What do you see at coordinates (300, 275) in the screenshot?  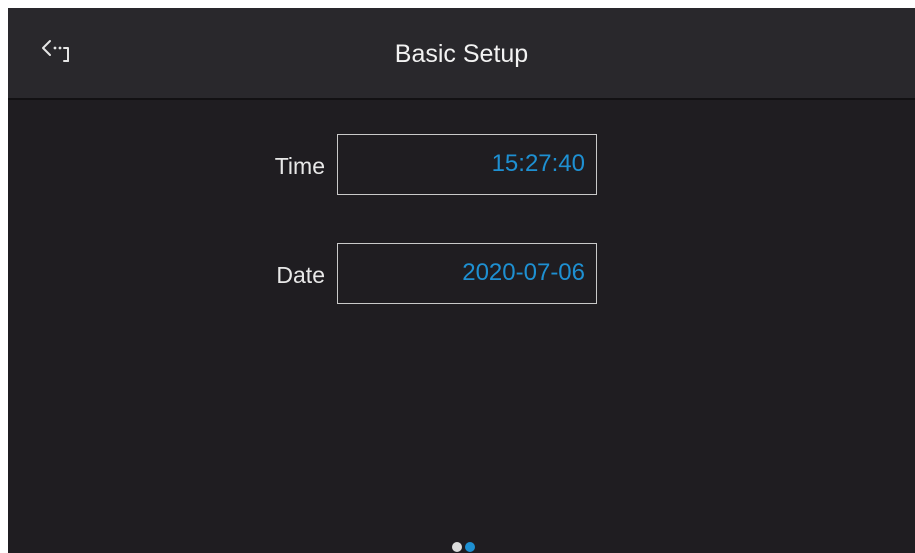 I see `date-label: Date` at bounding box center [300, 275].